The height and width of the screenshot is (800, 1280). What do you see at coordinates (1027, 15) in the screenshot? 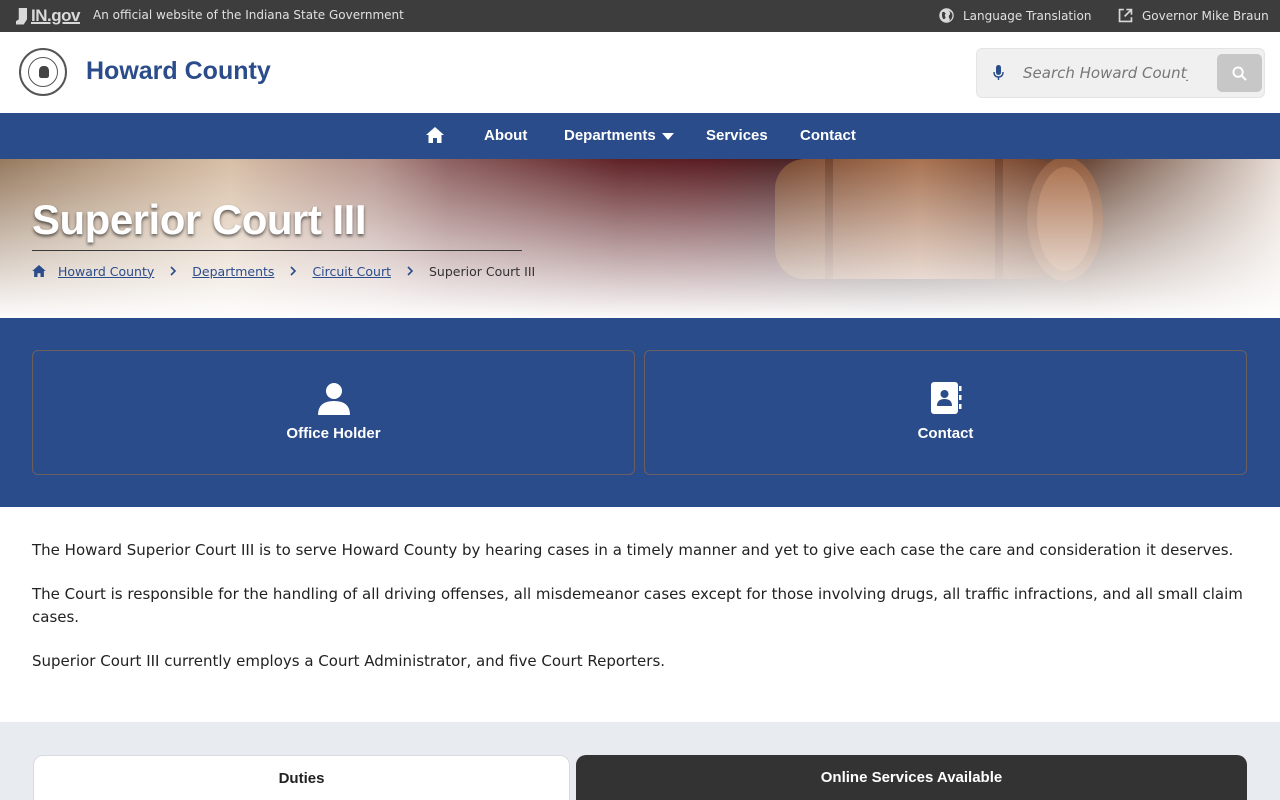
I see `language-translation-label: Language Translation` at bounding box center [1027, 15].